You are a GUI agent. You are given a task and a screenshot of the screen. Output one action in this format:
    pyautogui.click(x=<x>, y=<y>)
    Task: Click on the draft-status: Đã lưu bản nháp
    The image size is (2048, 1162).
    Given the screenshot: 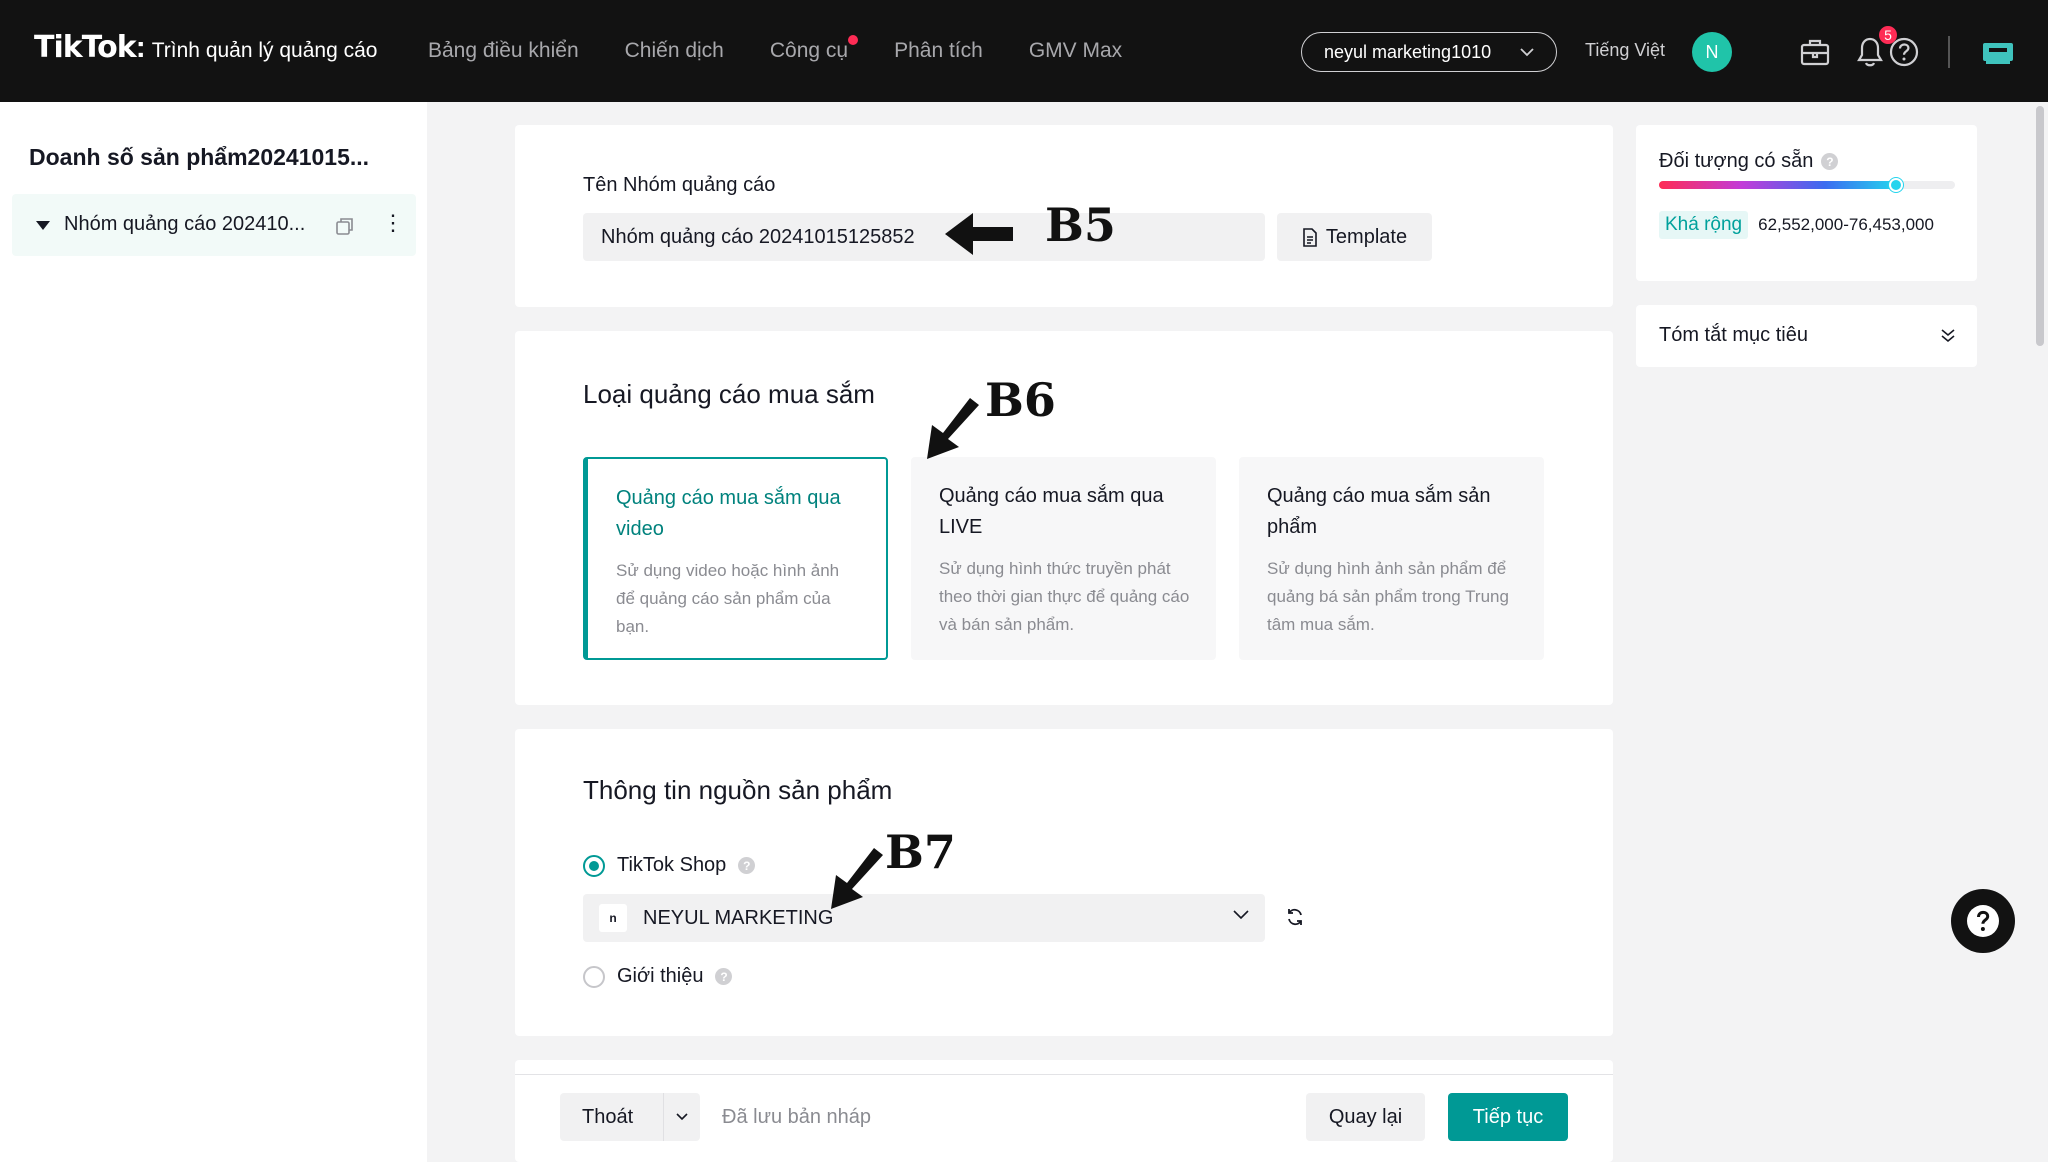 What is the action you would take?
    pyautogui.click(x=797, y=1117)
    